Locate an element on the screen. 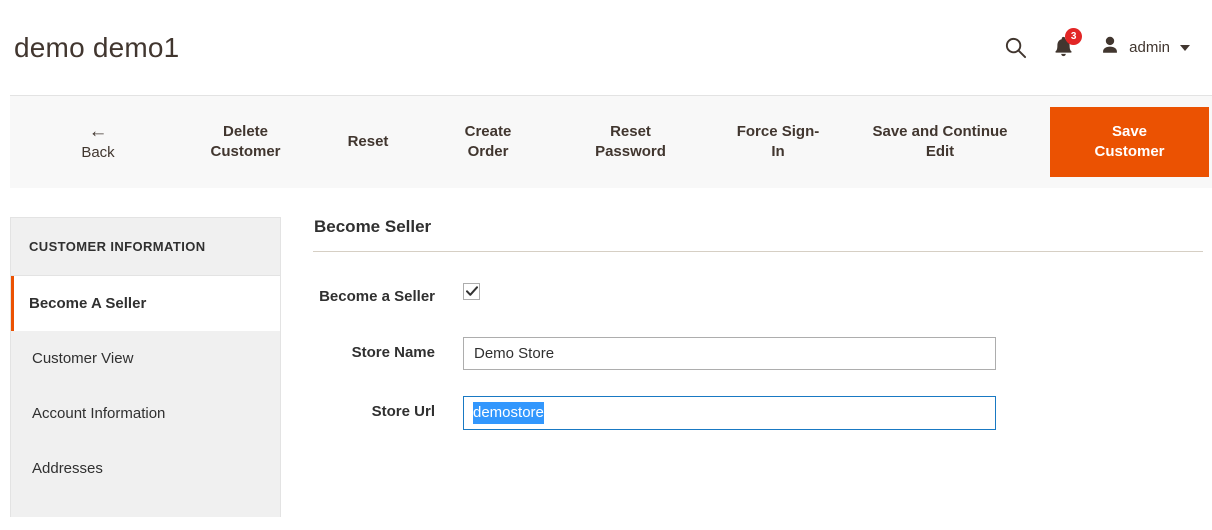  save-customer-label-line2: Customer is located at coordinates (1129, 151).